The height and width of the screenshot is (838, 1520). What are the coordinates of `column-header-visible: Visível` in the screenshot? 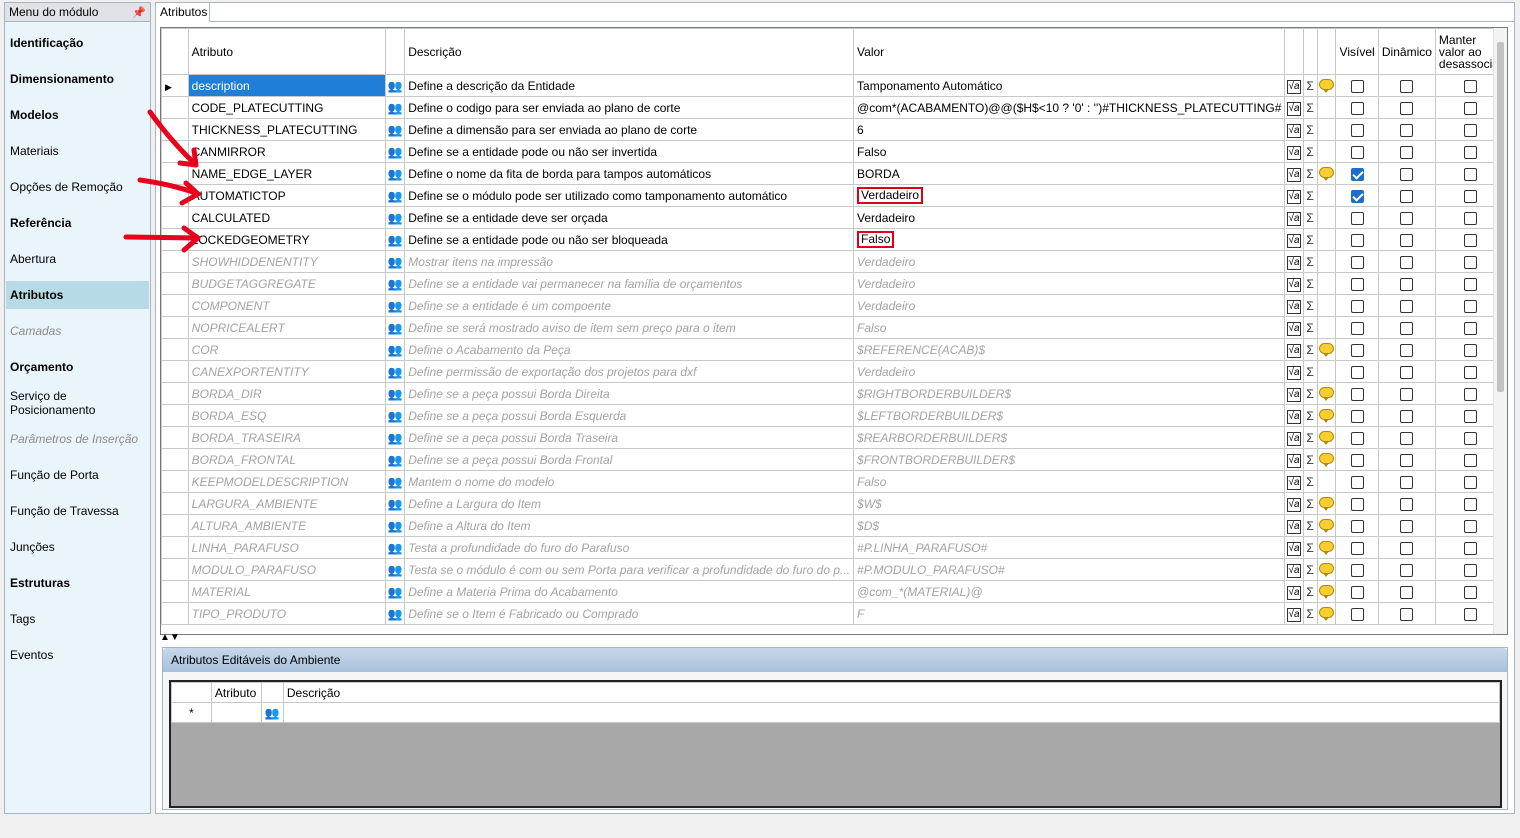 It's located at (1357, 51).